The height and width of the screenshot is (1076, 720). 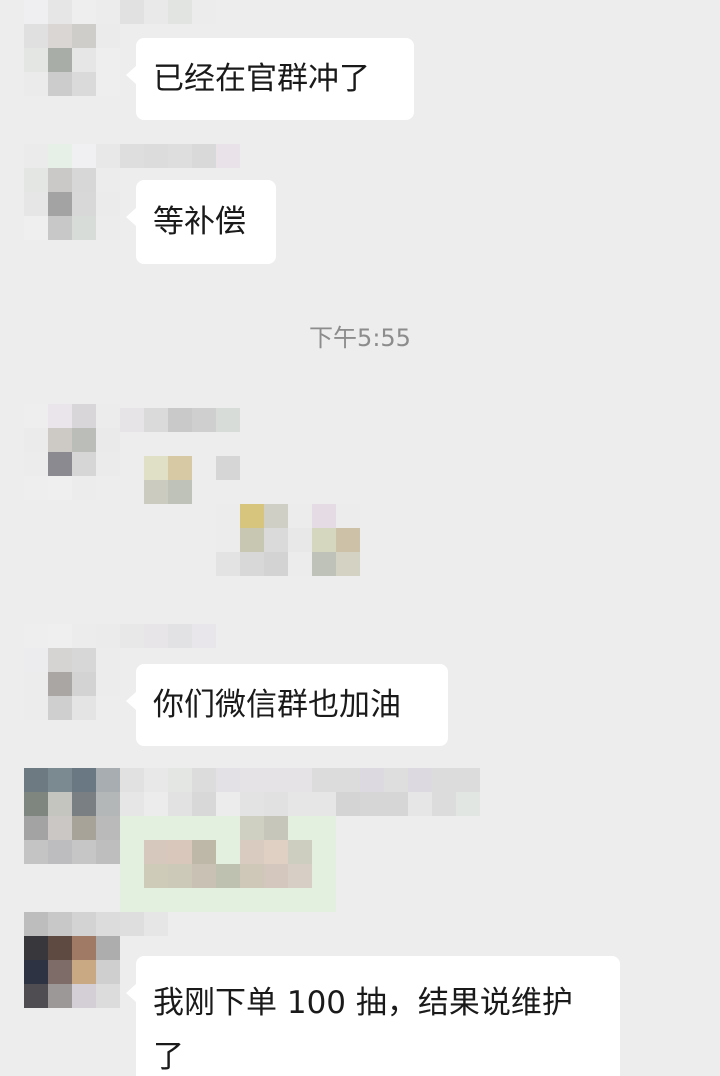 I want to click on message-bubble: 已经在官群冲了, so click(x=270, y=79).